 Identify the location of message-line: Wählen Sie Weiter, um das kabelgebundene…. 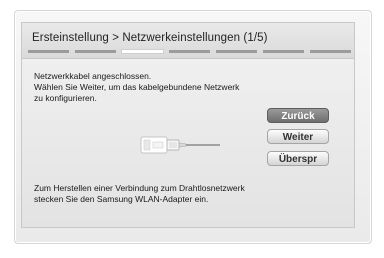
(137, 87).